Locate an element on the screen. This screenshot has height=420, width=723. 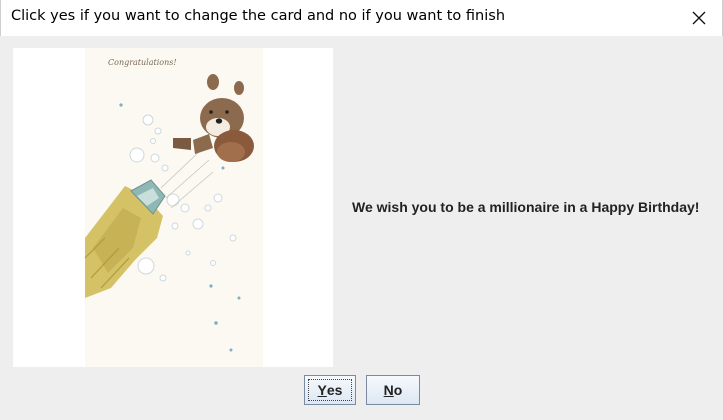
no-mnemonic: N is located at coordinates (388, 390).